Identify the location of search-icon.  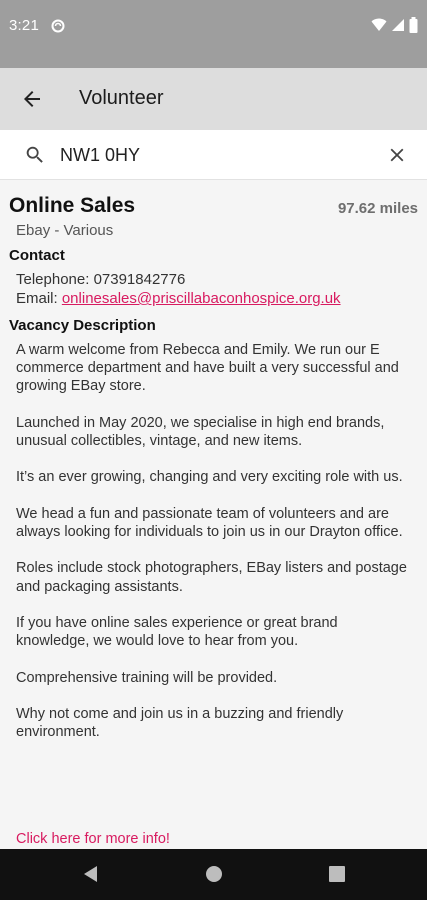
(35, 157).